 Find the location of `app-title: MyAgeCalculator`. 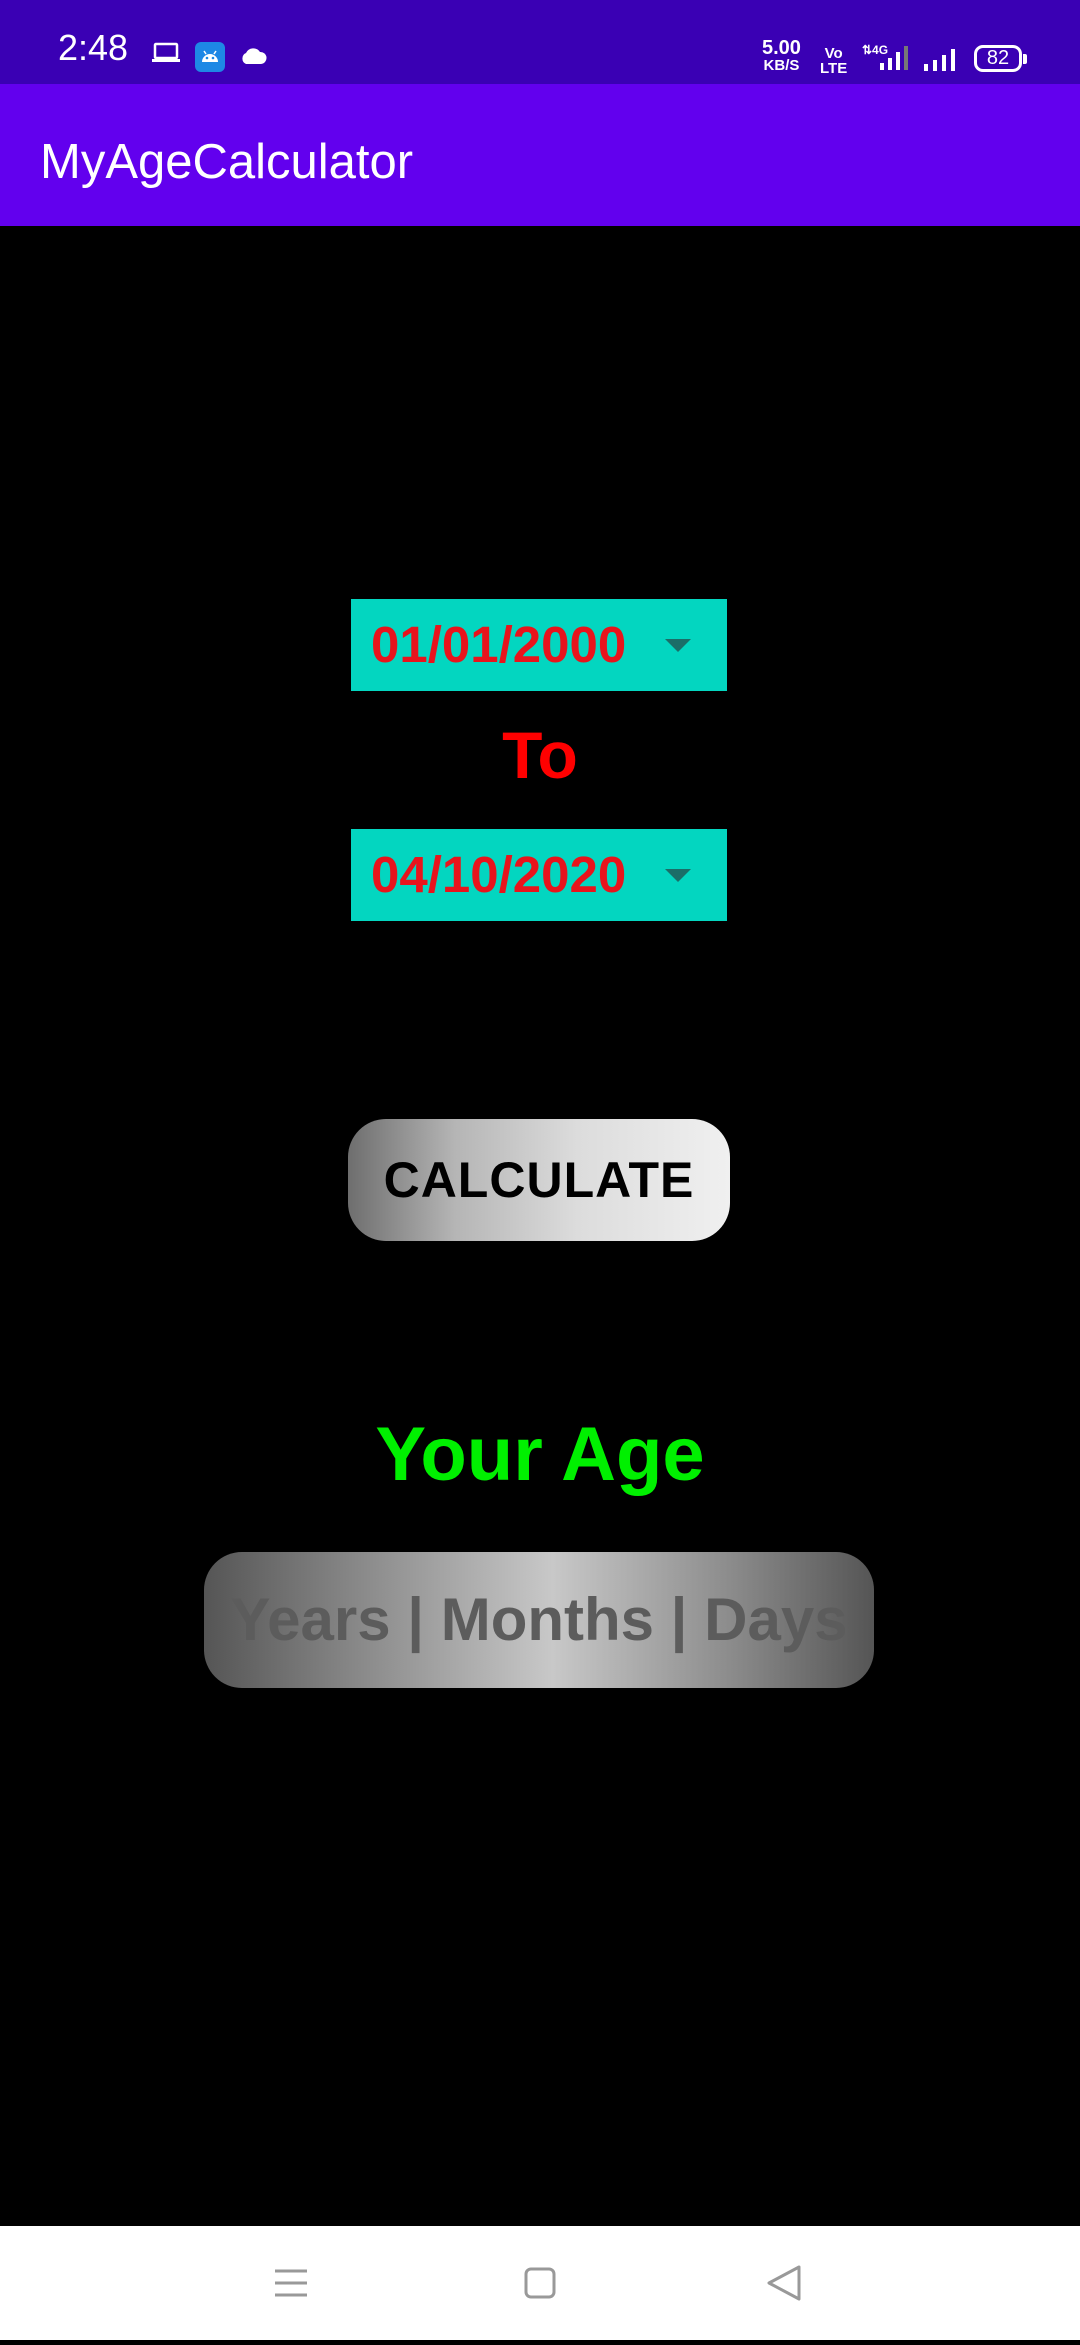

app-title: MyAgeCalculator is located at coordinates (227, 162).